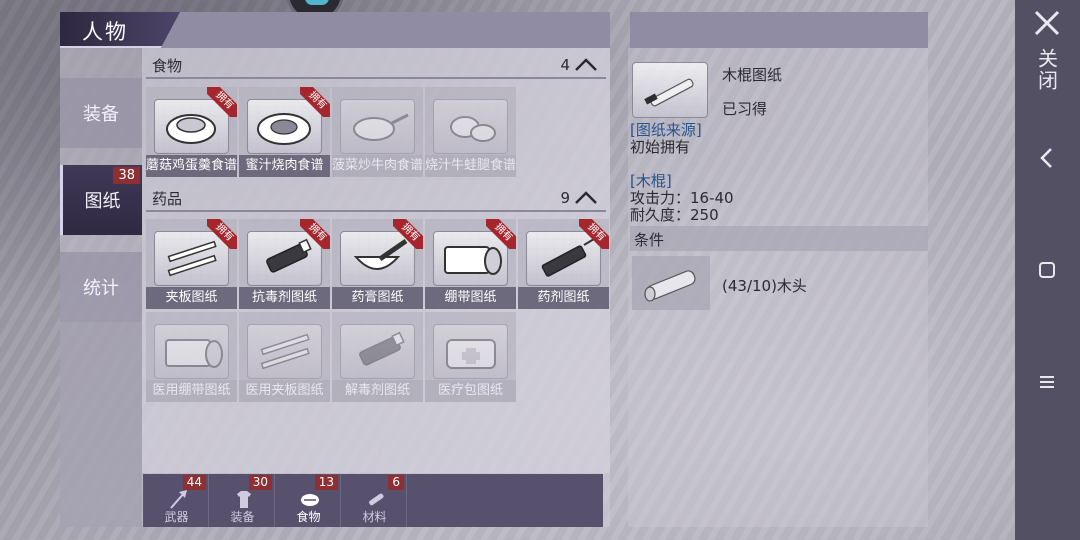  I want to click on durability-stat: 耐久度：250, so click(674, 215).